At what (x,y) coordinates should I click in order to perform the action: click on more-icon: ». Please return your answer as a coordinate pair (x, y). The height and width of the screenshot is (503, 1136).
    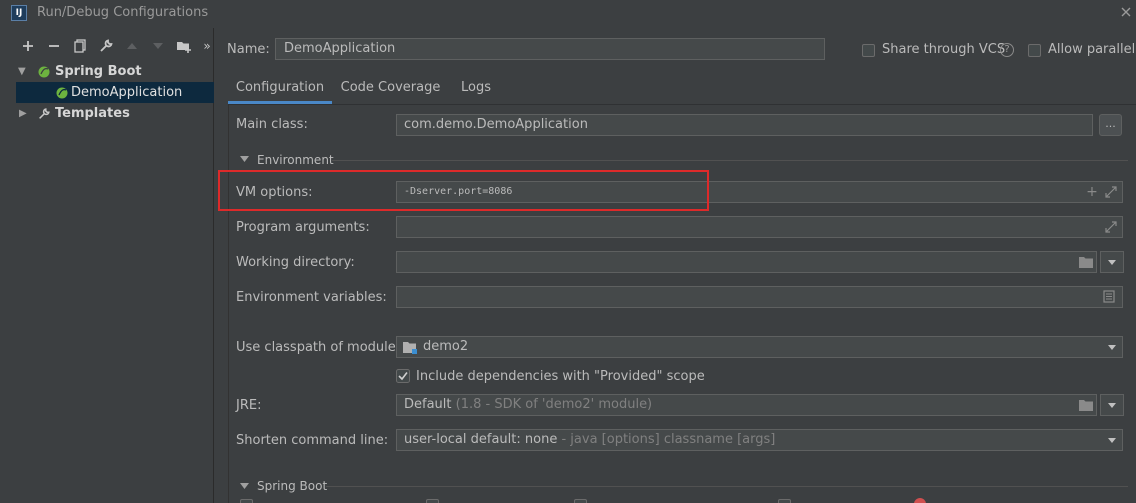
    Looking at the image, I should click on (207, 46).